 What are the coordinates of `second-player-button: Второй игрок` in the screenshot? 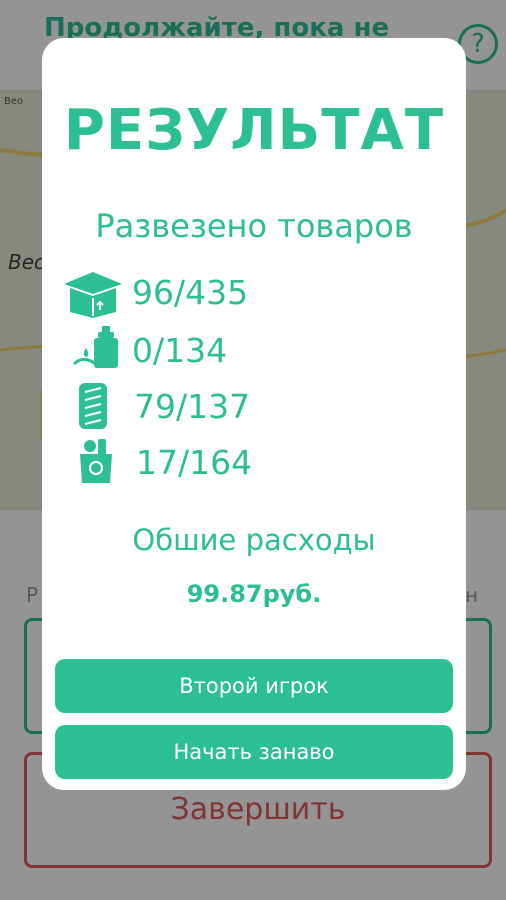 It's located at (254, 686).